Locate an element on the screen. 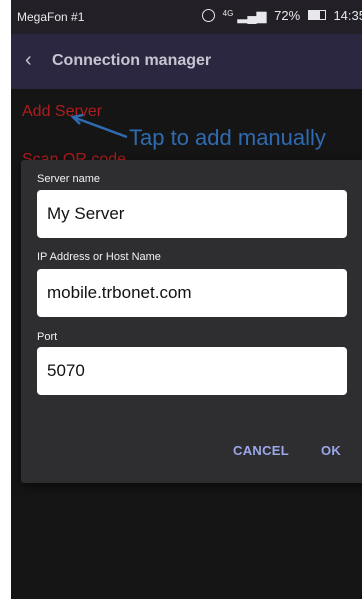 This screenshot has height=599, width=362. status-bar: MegaFon #1 4G▂▄▆ 72% 14:35 is located at coordinates (186, 17).